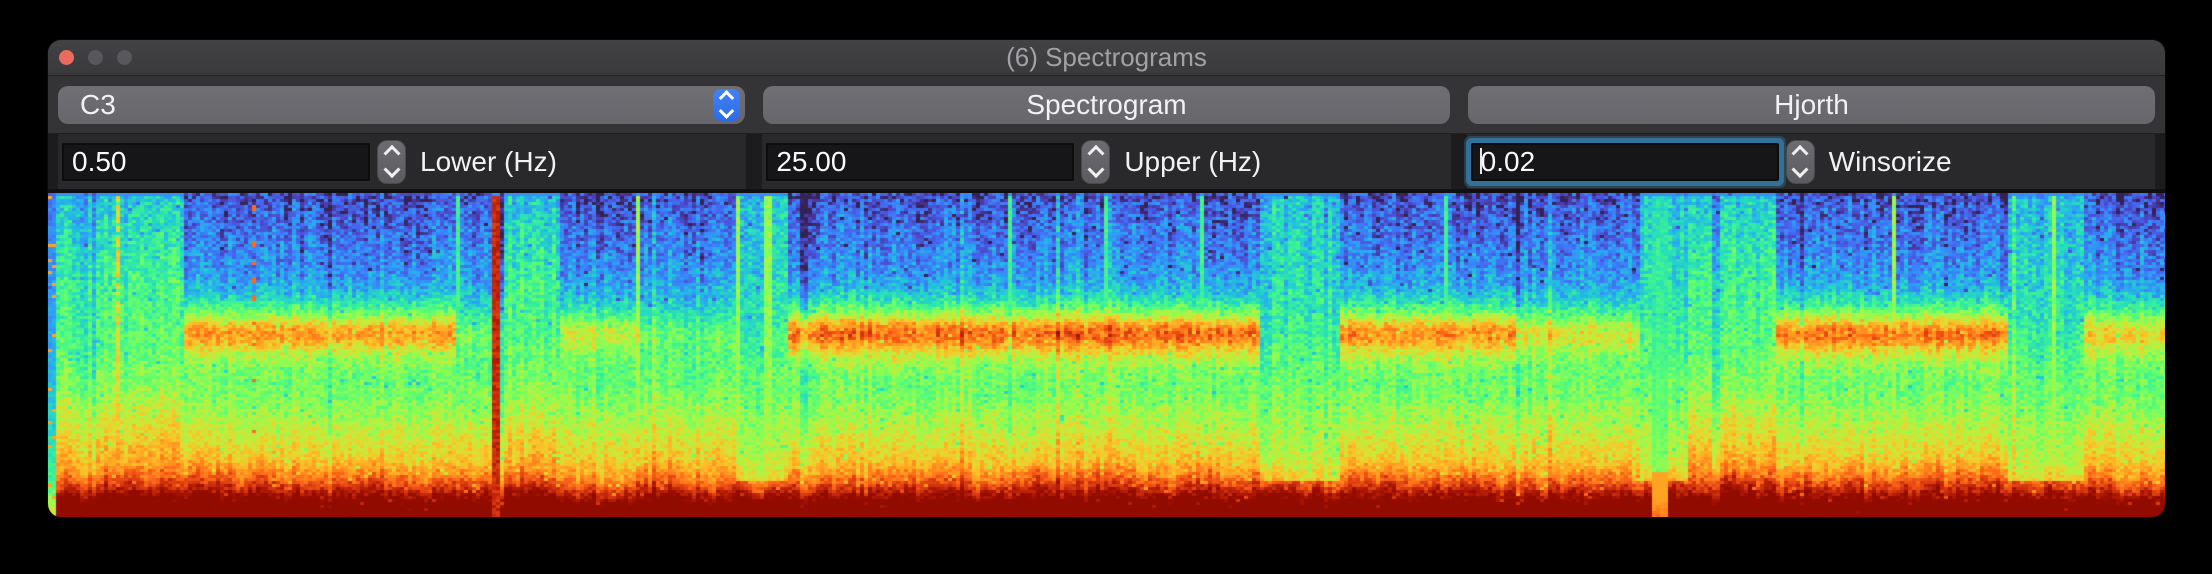 This screenshot has width=2212, height=574. What do you see at coordinates (401, 104) in the screenshot?
I see `channel-select: C3` at bounding box center [401, 104].